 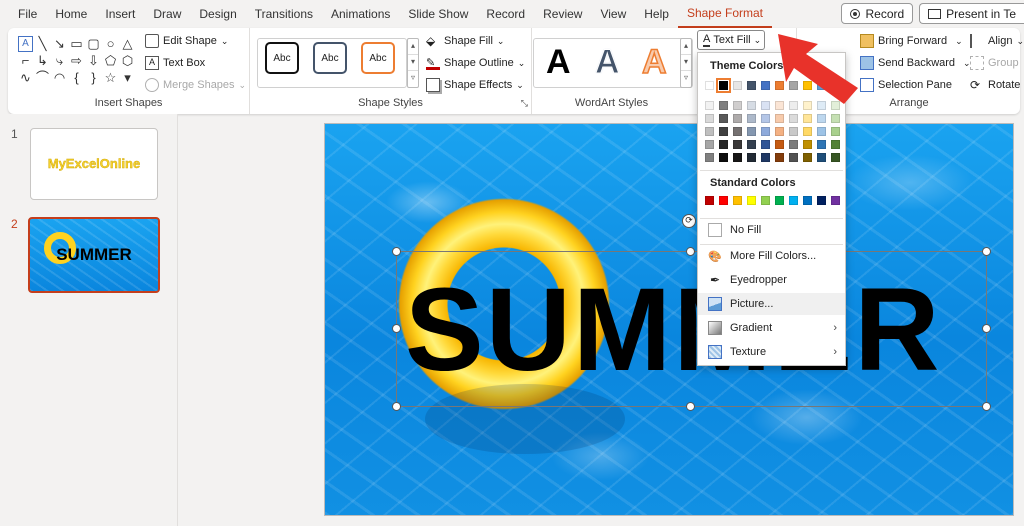 I want to click on shape-triangle-icon: △, so click(x=127, y=44).